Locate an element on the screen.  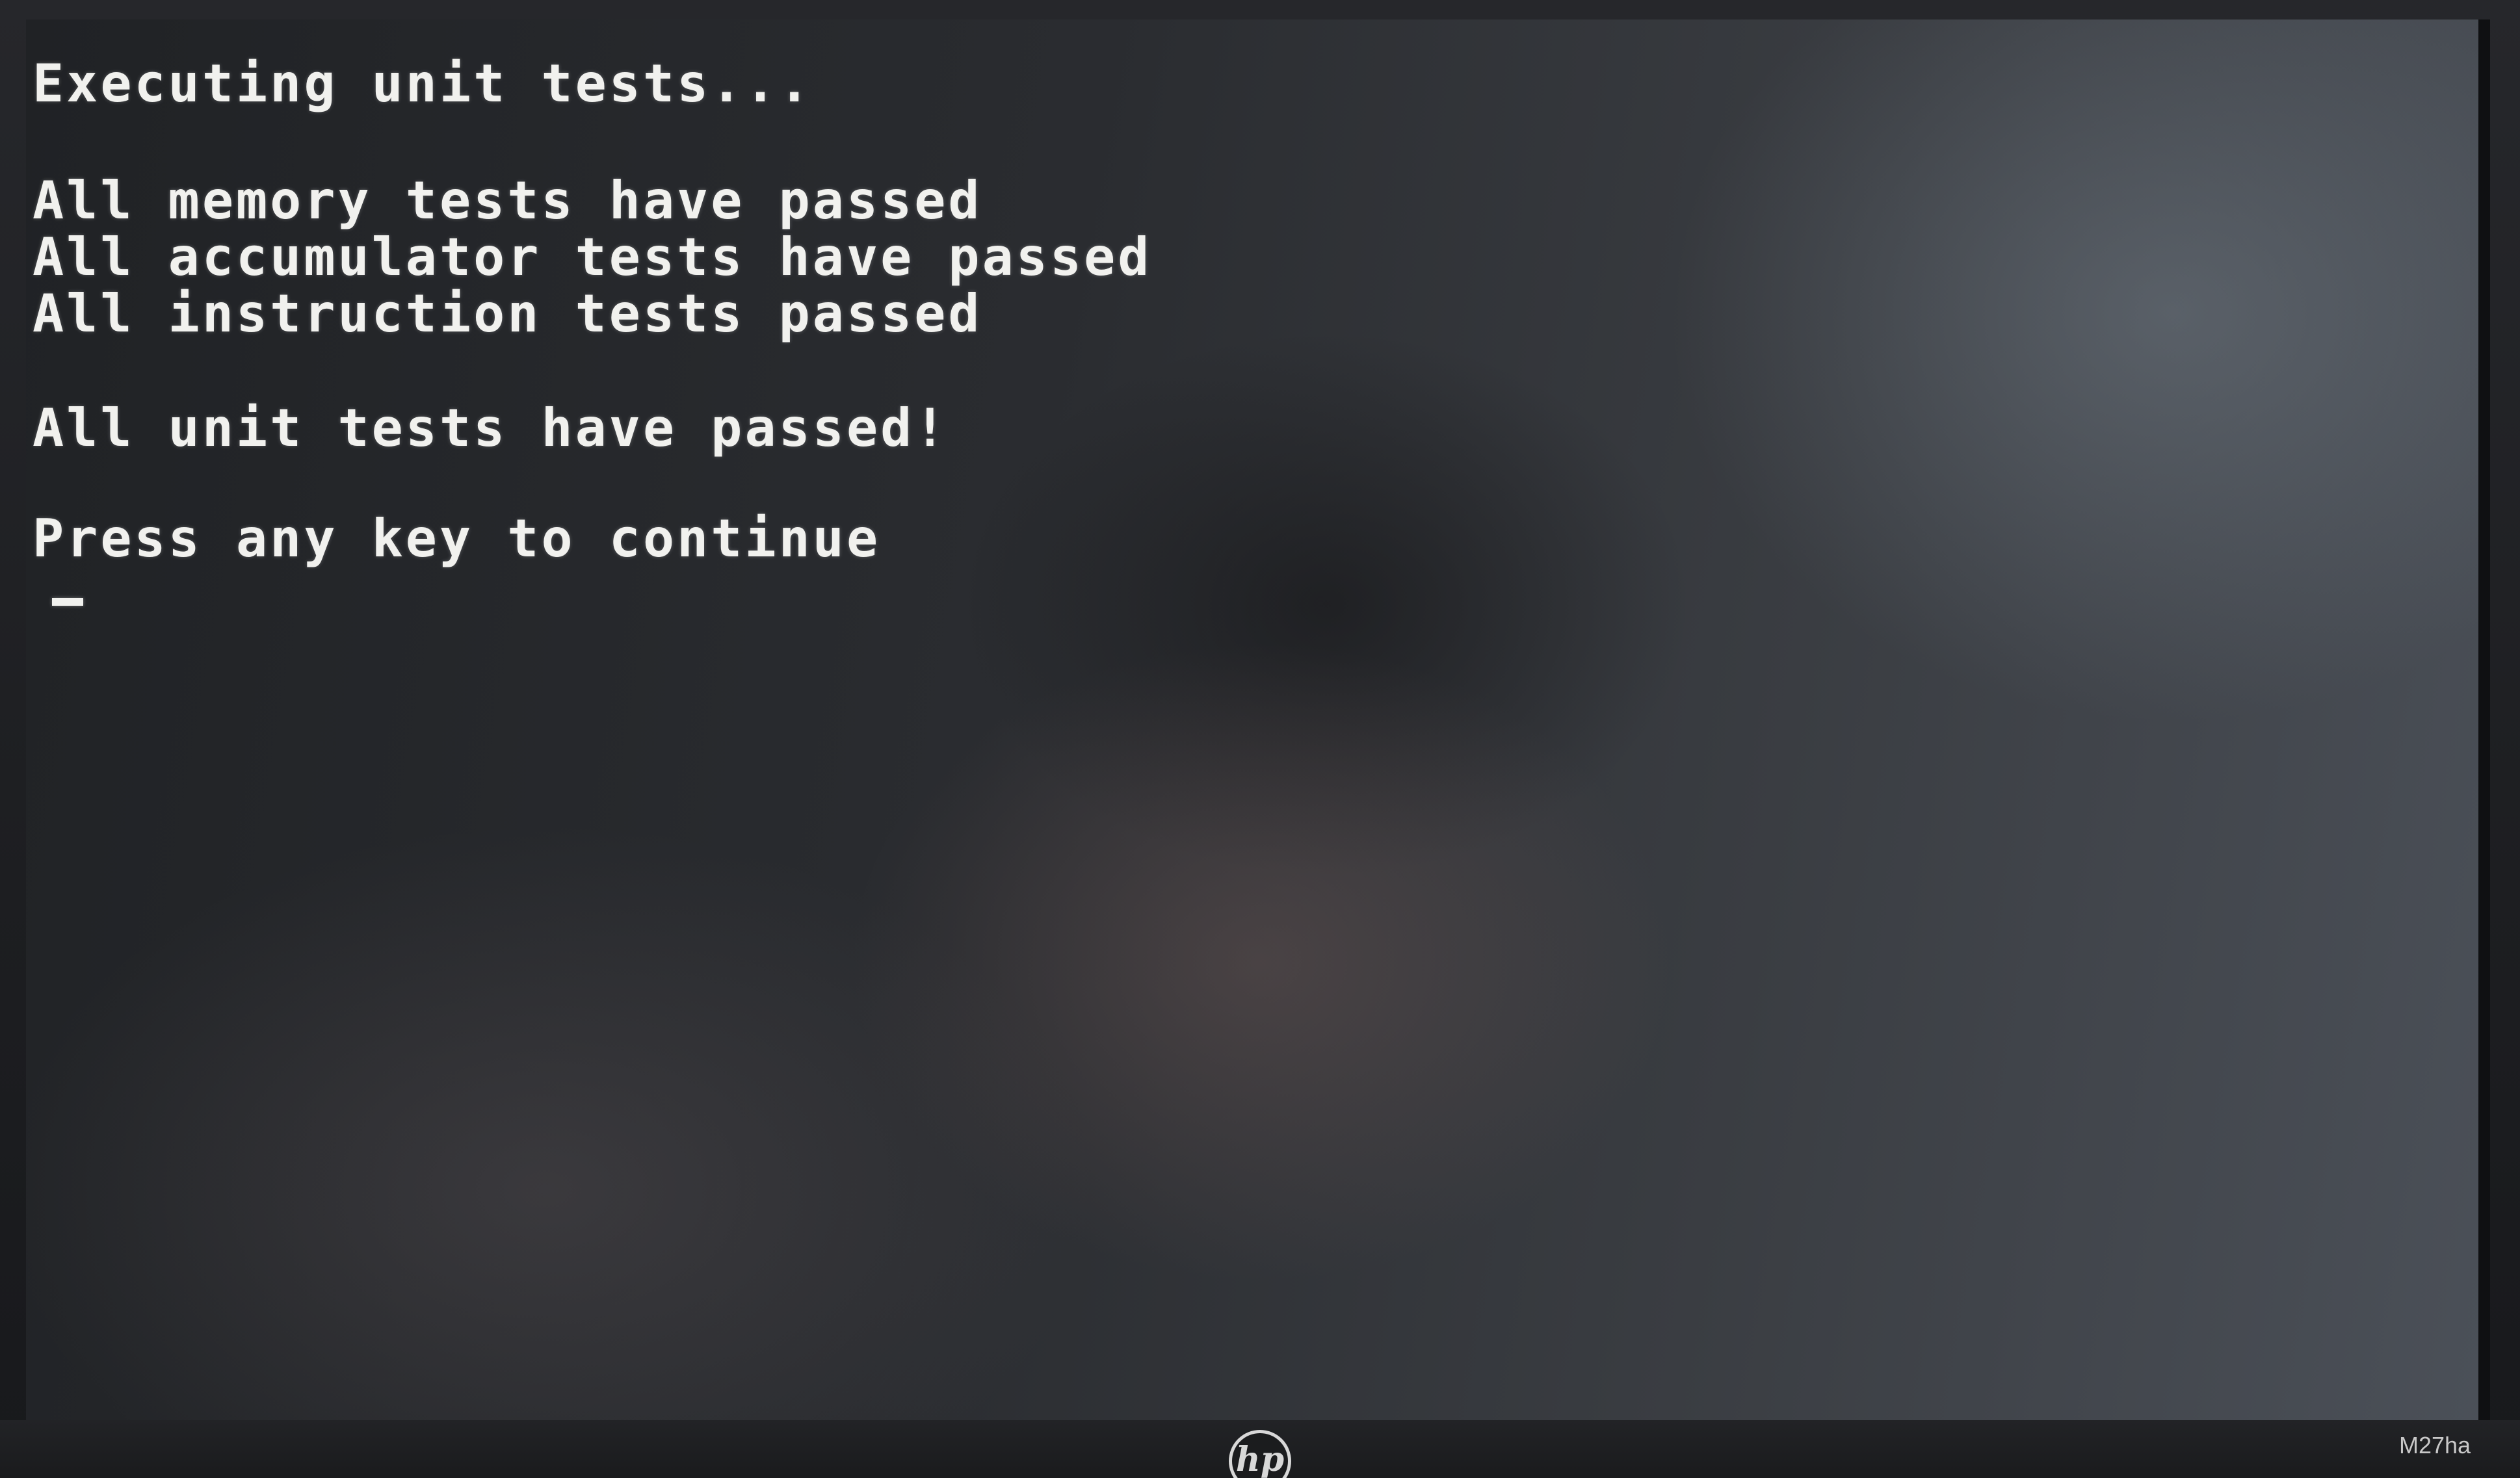
terminal-line-memory: All memory tests have passed is located at coordinates (507, 200).